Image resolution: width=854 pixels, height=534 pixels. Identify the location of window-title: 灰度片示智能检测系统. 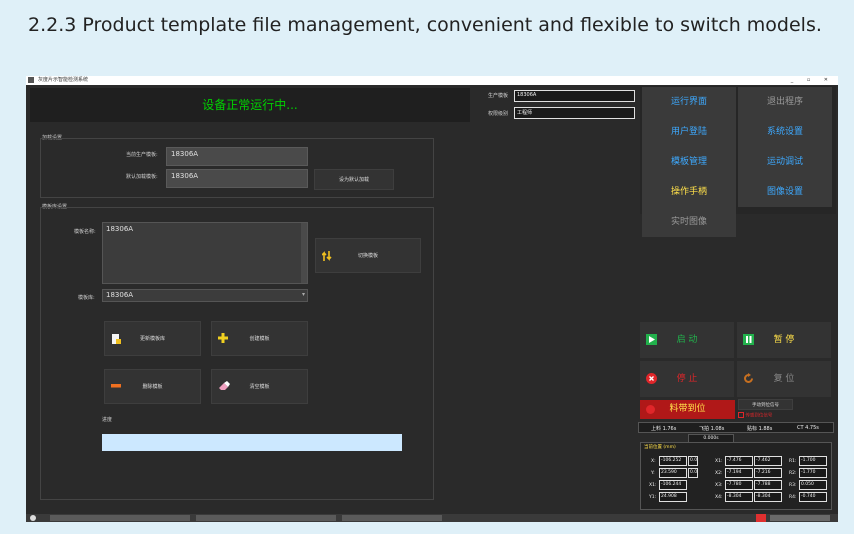
(63, 80).